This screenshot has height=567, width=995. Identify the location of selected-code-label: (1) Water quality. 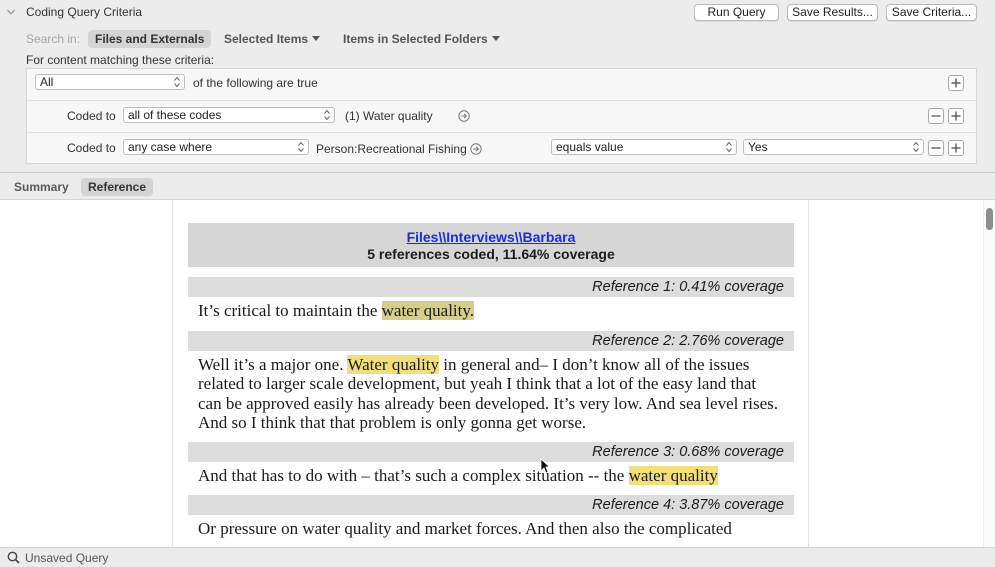
(389, 116).